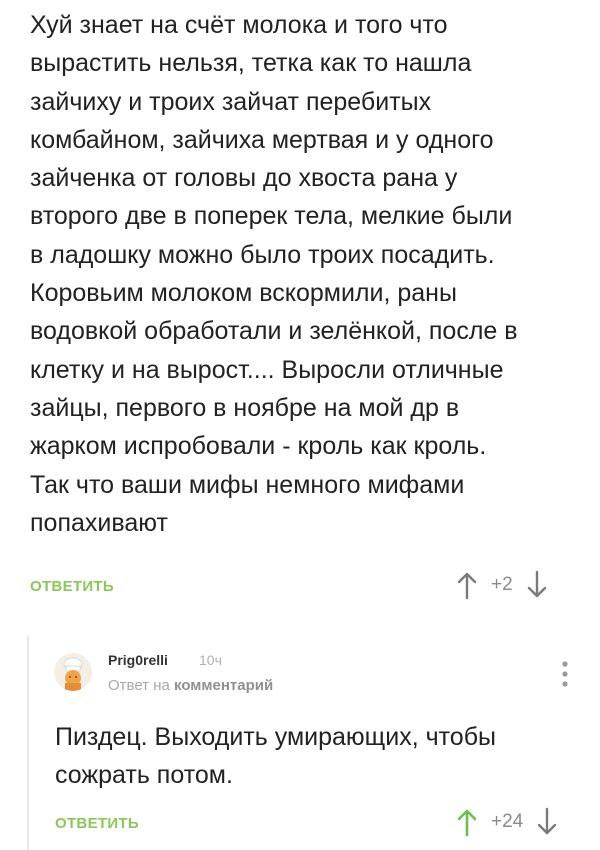 Image resolution: width=600 pixels, height=850 pixels. I want to click on reply-button: ОТВЕТИТЬ, so click(72, 586).